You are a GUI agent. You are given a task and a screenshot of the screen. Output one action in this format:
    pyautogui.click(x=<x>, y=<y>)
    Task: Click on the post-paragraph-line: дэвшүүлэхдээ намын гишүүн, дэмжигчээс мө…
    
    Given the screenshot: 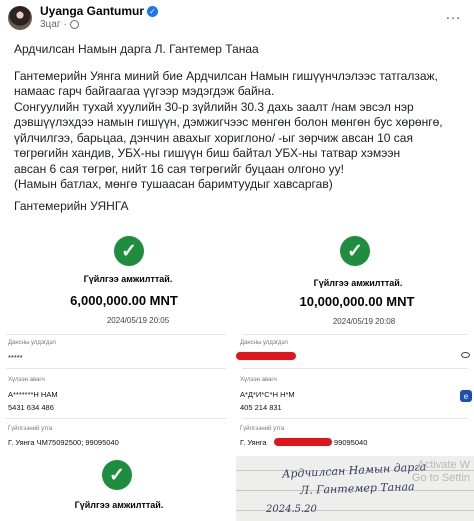 What is the action you would take?
    pyautogui.click(x=228, y=122)
    